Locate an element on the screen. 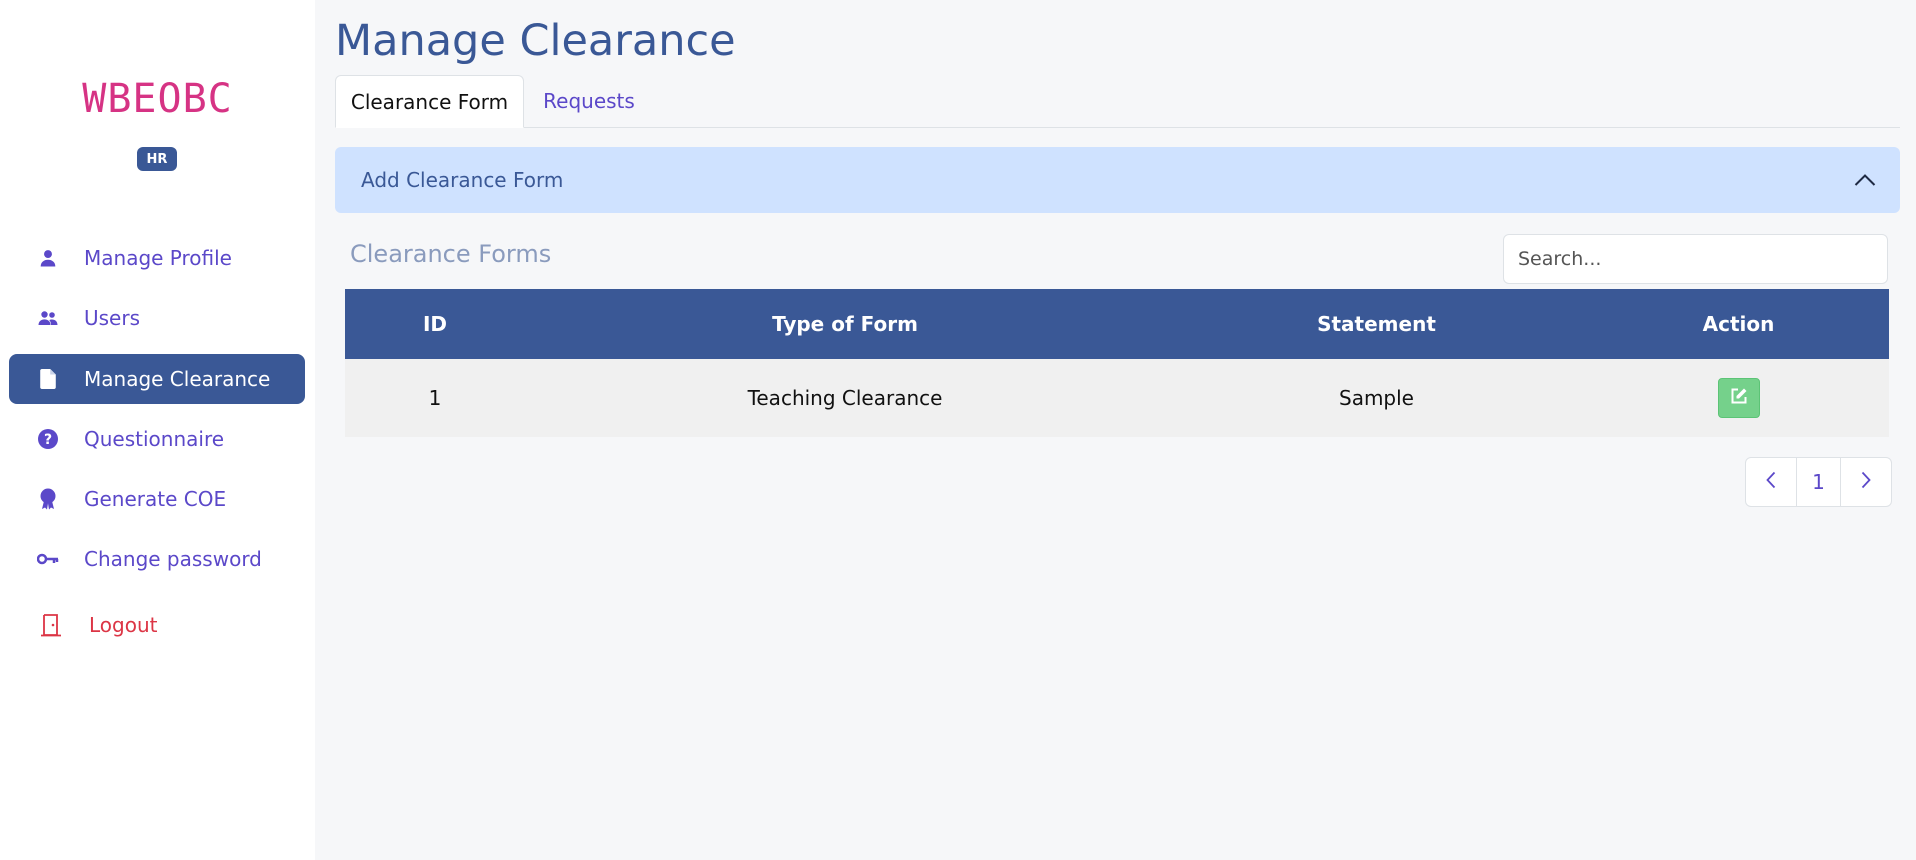 The width and height of the screenshot is (1916, 860). page-title: Manage Clearance is located at coordinates (535, 41).